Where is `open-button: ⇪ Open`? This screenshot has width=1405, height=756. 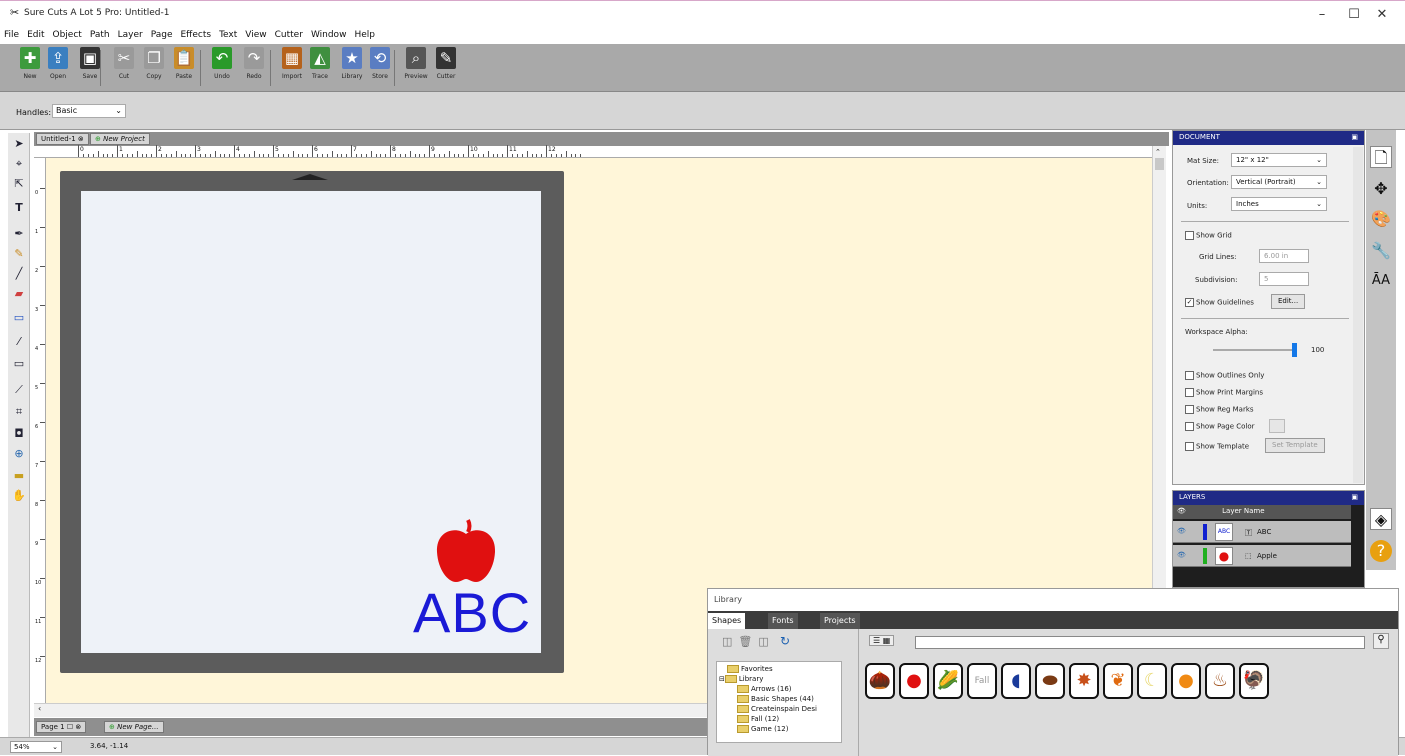 open-button: ⇪ Open is located at coordinates (58, 63).